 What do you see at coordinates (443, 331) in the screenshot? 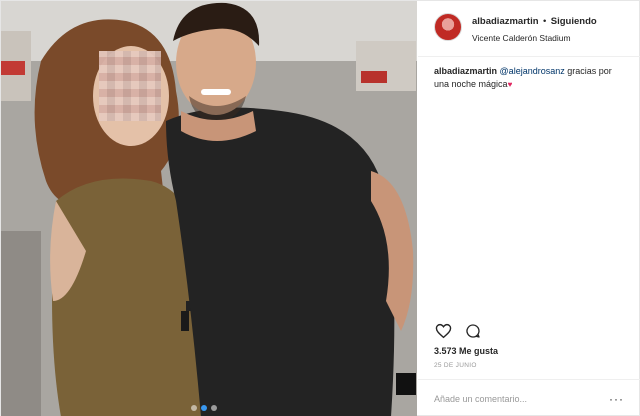
I see `heart-outline-icon` at bounding box center [443, 331].